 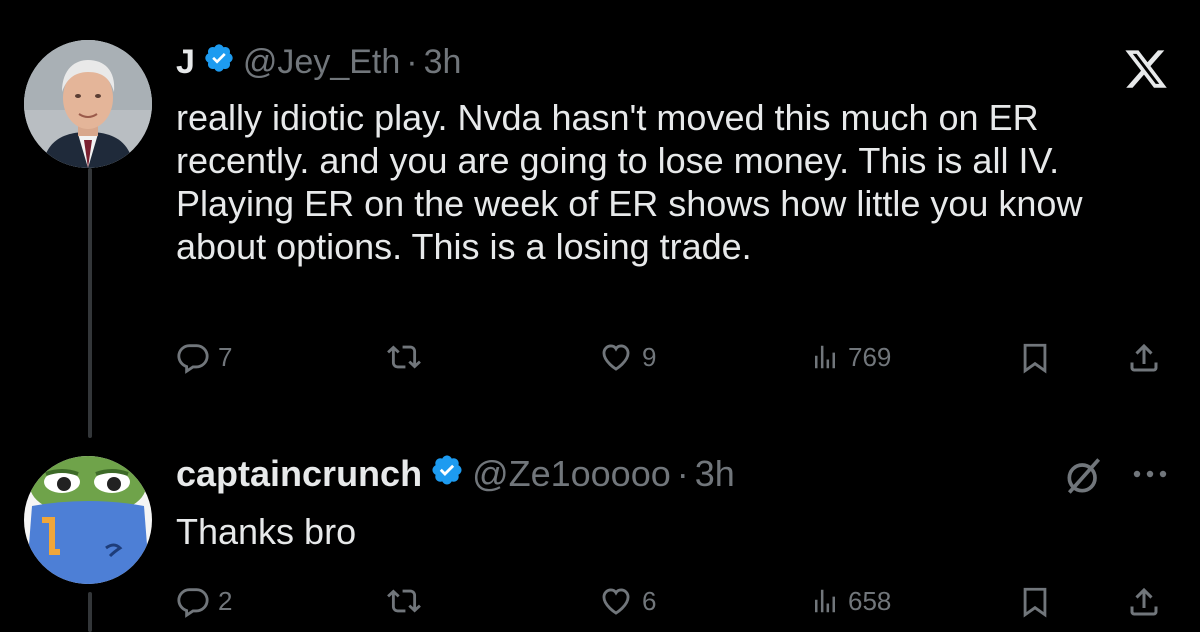 I want to click on like-button: 9, so click(x=627, y=357).